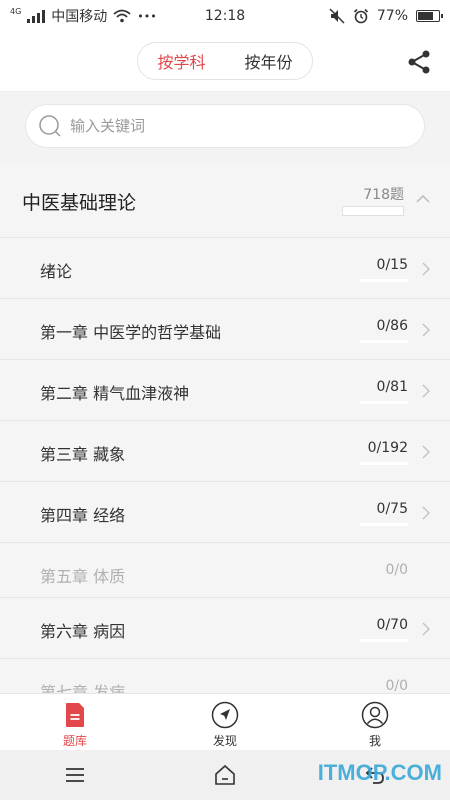  What do you see at coordinates (268, 61) in the screenshot?
I see `tab-by-year: 按年份` at bounding box center [268, 61].